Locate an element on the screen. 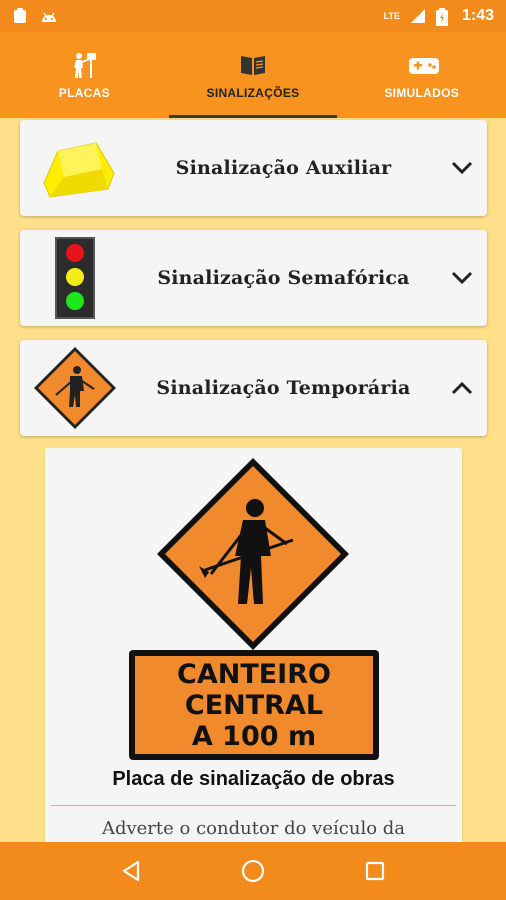  canteiro-central-sign: CANTEIRO CENTRAL A 100 m is located at coordinates (254, 705).